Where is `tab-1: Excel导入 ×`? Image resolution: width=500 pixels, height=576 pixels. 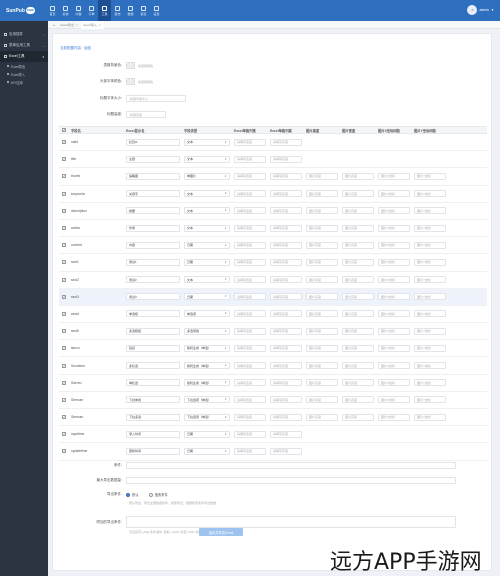
tab-1: Excel导入 × is located at coordinates (92, 24).